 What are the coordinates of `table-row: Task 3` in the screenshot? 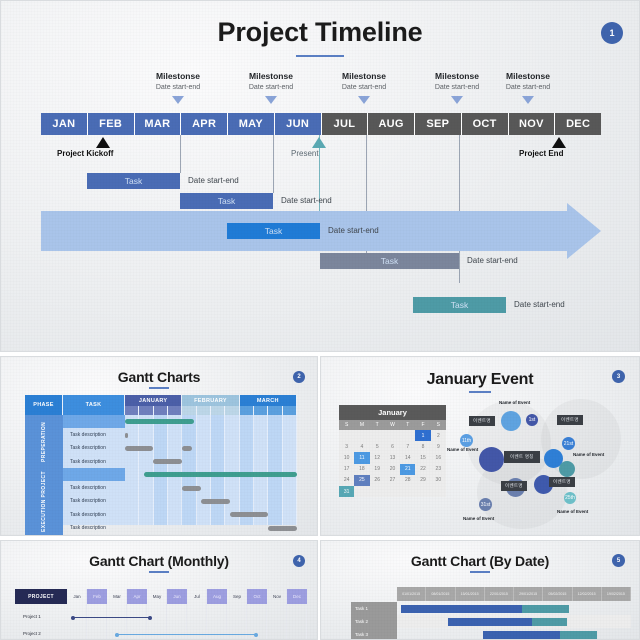 It's located at (491, 633).